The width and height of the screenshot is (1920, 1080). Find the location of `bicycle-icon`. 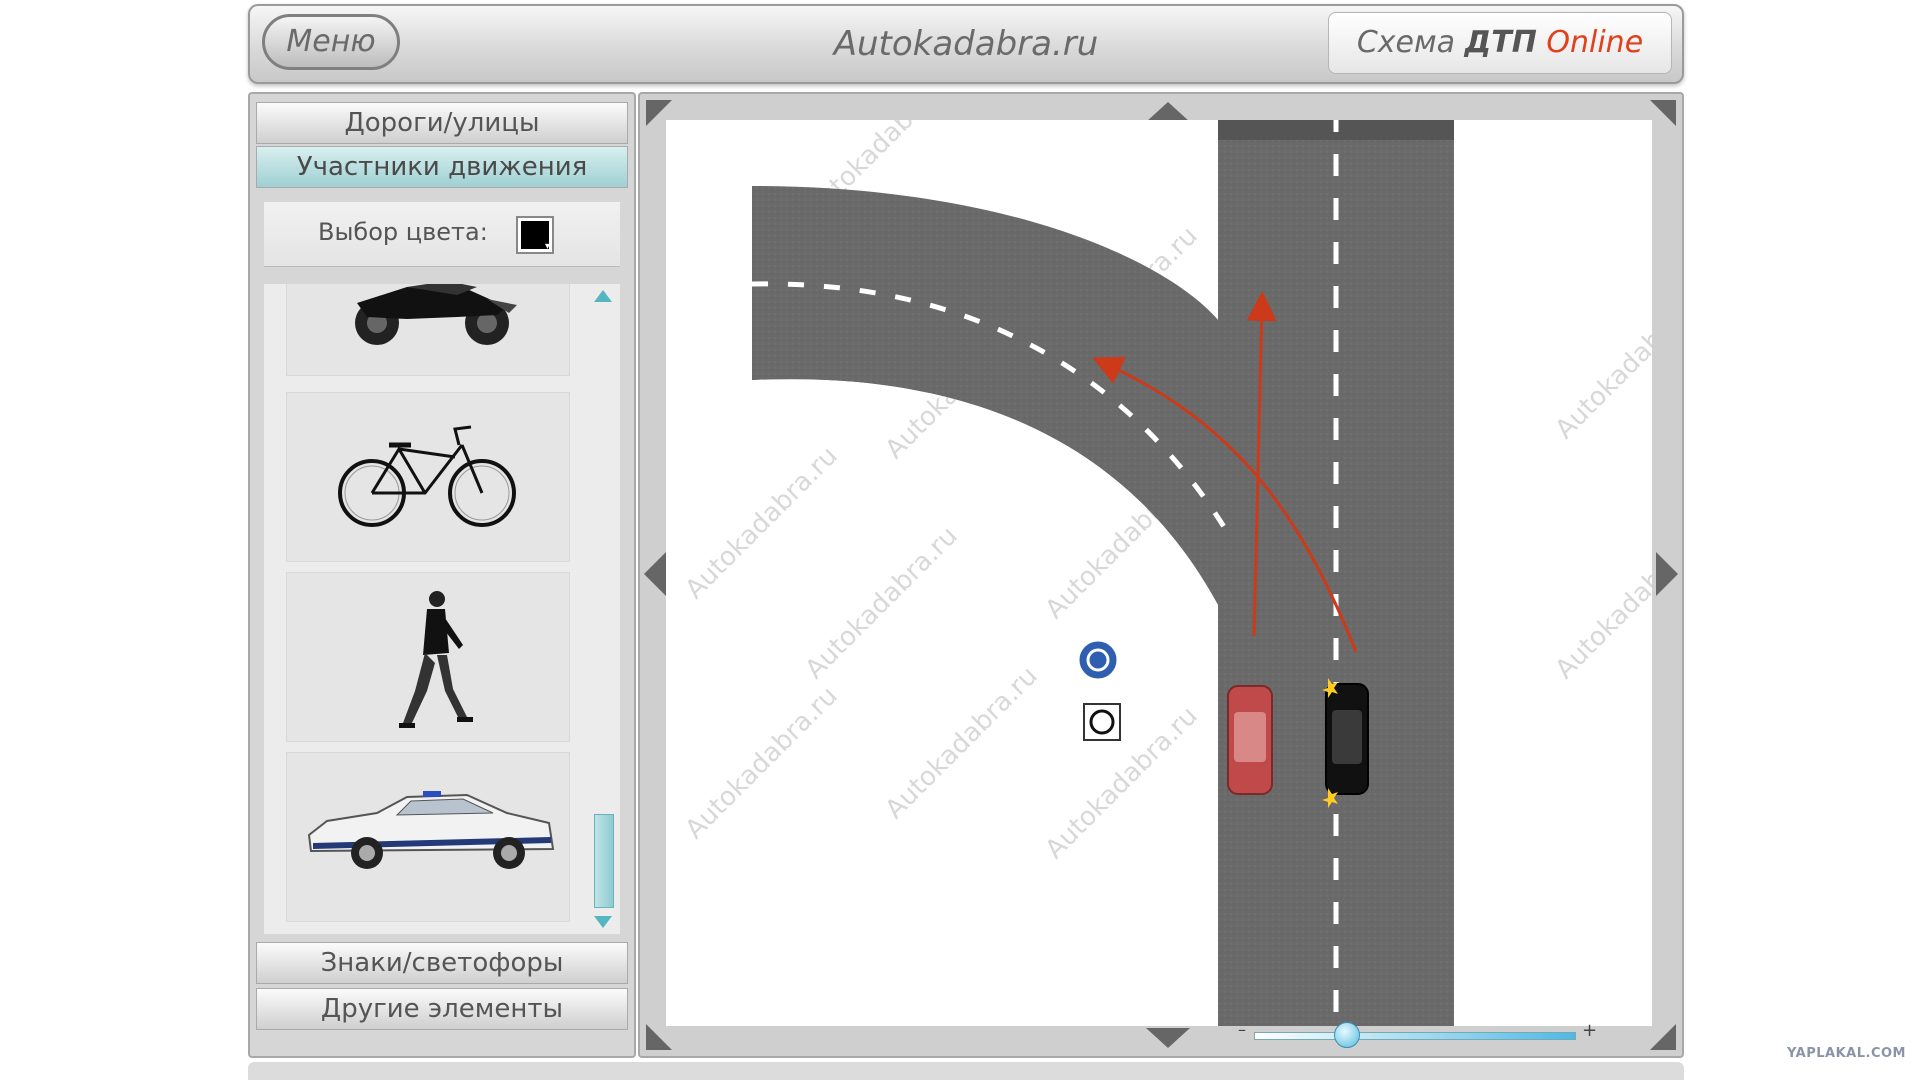

bicycle-icon is located at coordinates (427, 476).